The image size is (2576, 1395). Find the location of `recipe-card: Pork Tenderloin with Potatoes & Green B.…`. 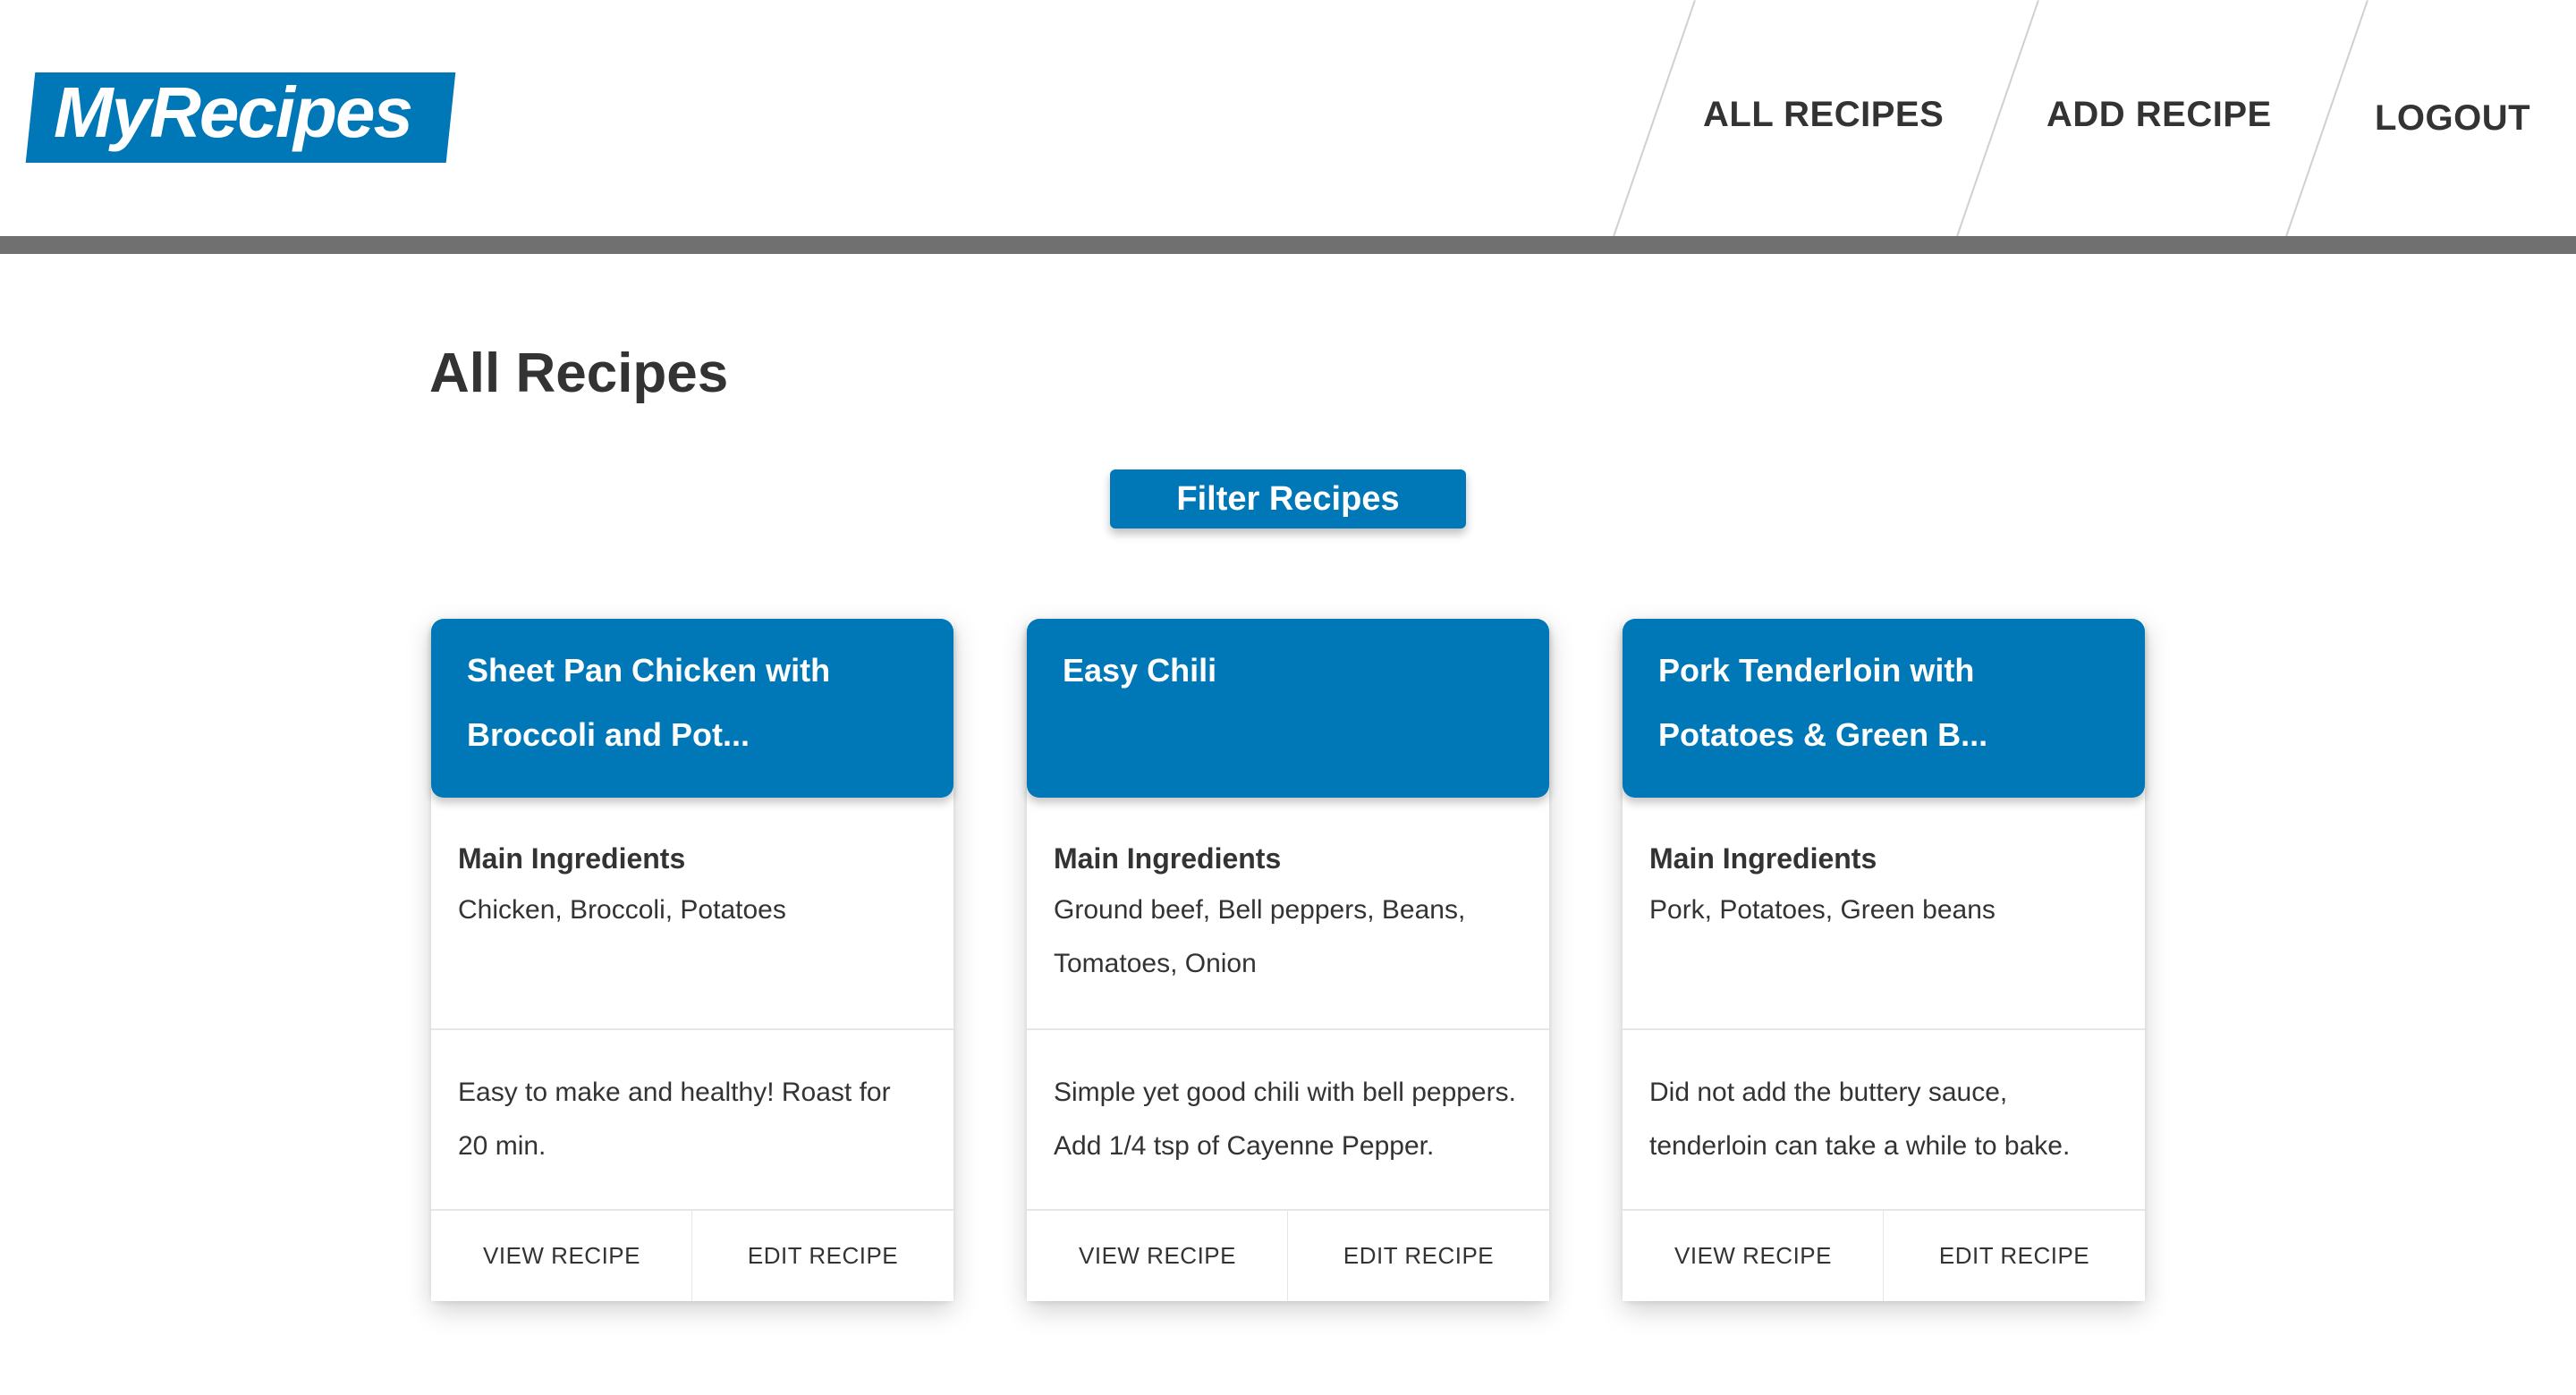

recipe-card: Pork Tenderloin with Potatoes & Green B.… is located at coordinates (1884, 960).